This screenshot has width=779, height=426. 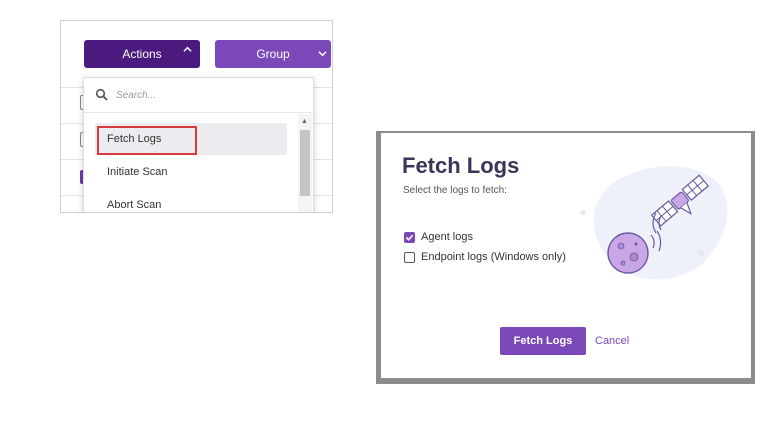 What do you see at coordinates (134, 205) in the screenshot?
I see `menu-item-label: Abort Scan` at bounding box center [134, 205].